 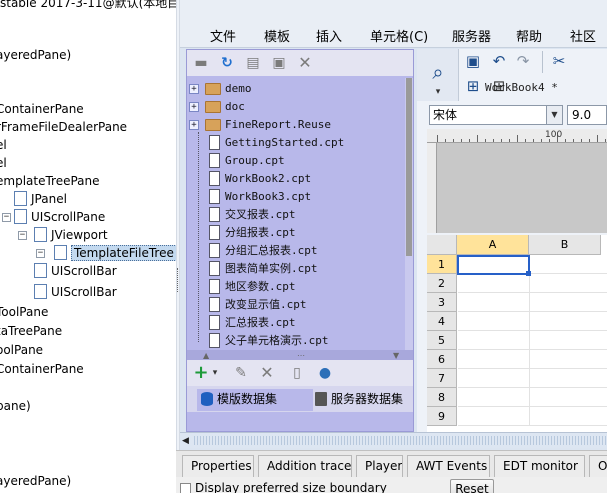 I want to click on spreadsheet-grid: A B 123456789, so click(x=517, y=333).